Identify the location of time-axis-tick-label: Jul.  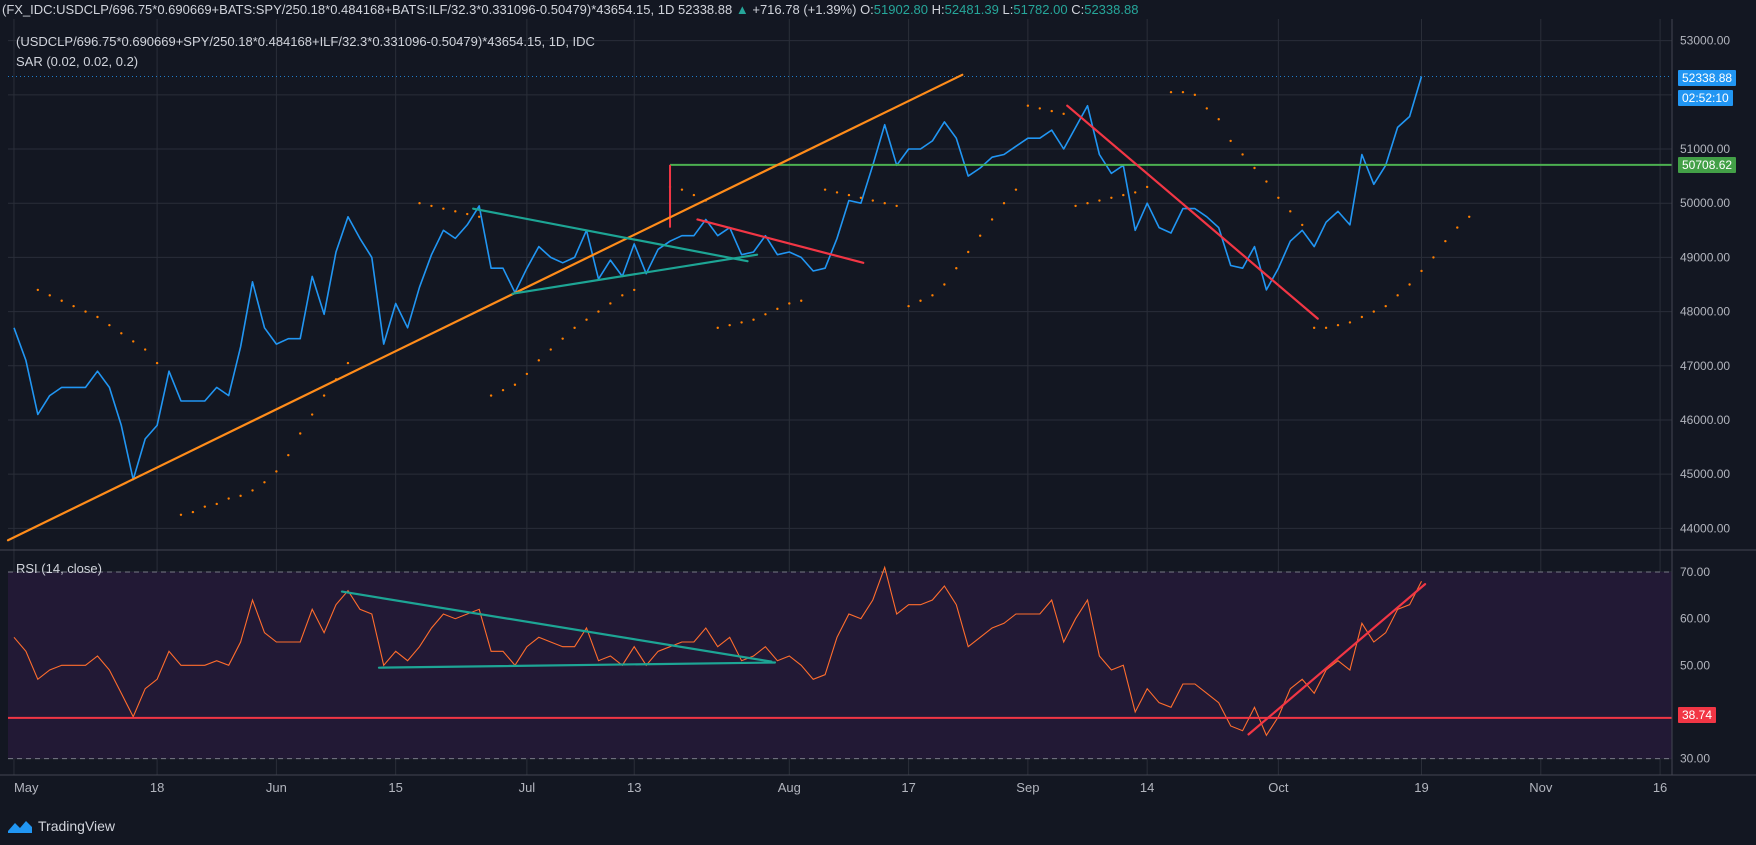
(527, 787).